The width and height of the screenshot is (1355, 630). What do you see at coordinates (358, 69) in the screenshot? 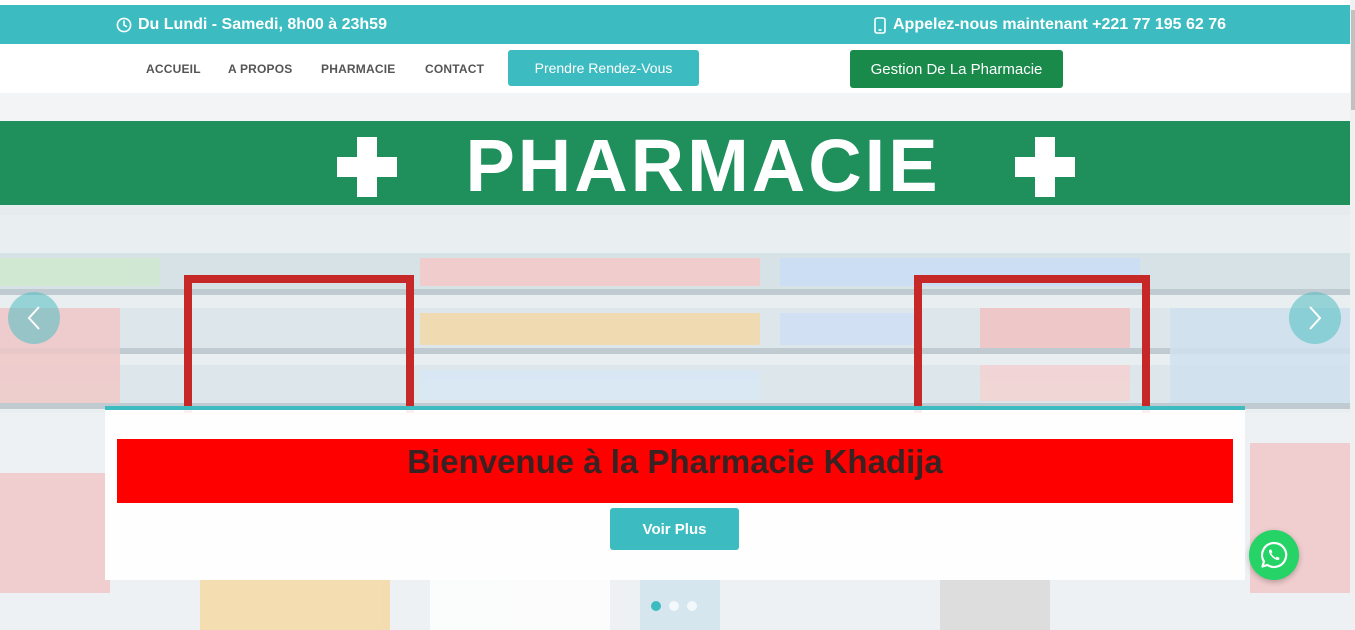
I see `nav-item-pharmacie: PHARMACIE` at bounding box center [358, 69].